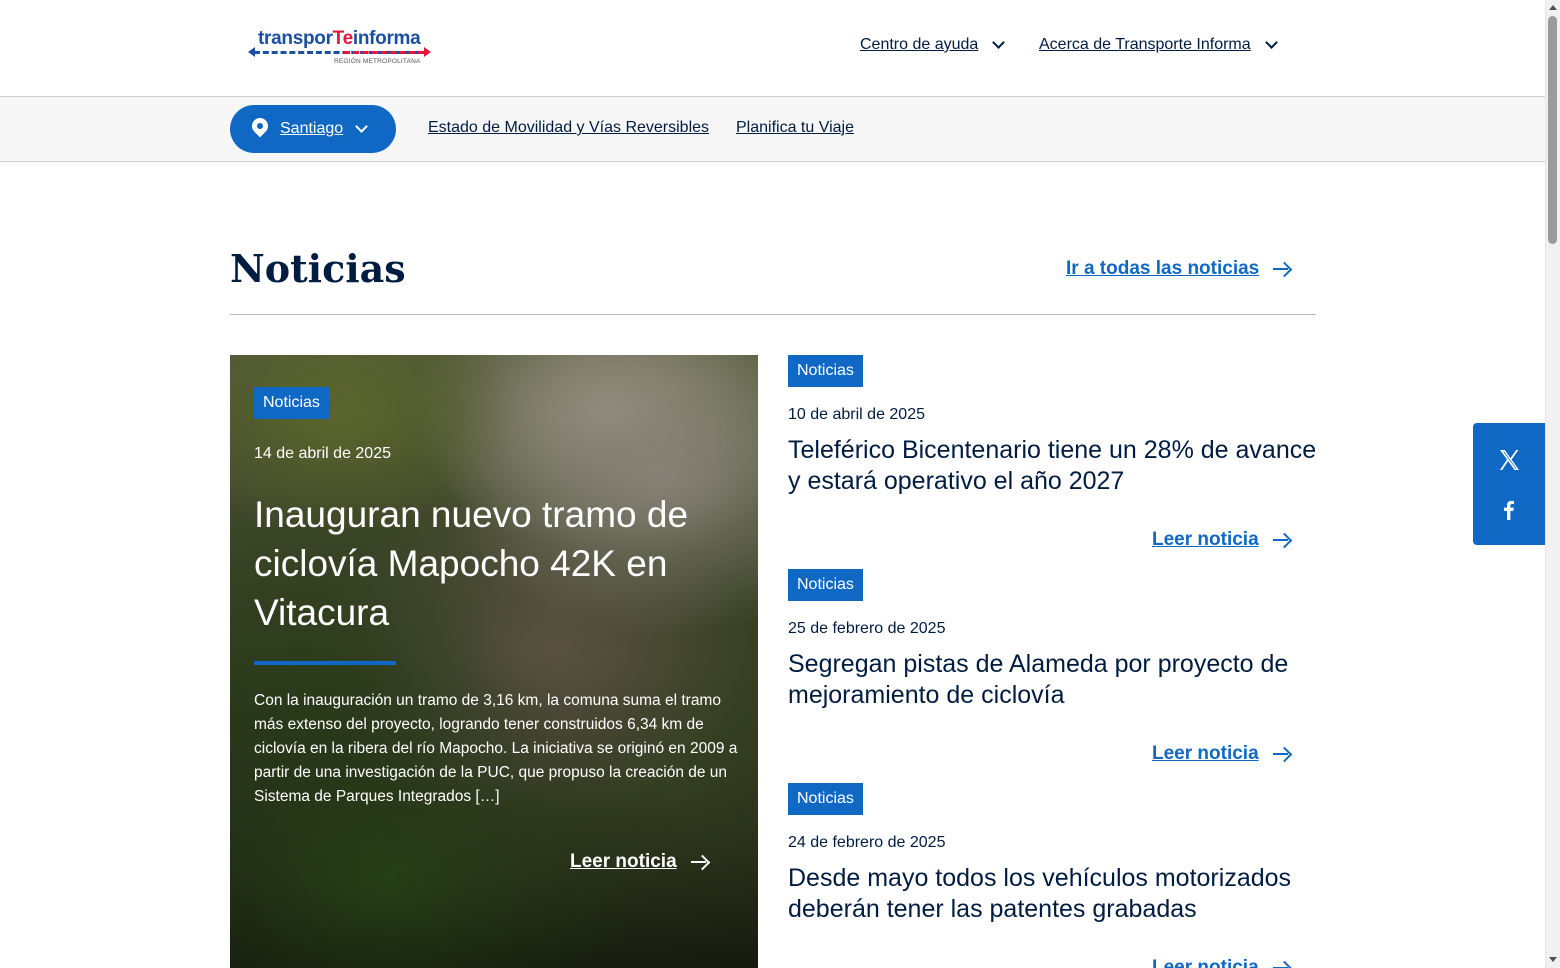  What do you see at coordinates (867, 842) in the screenshot?
I see `news-date: 24 de febrero de 2025` at bounding box center [867, 842].